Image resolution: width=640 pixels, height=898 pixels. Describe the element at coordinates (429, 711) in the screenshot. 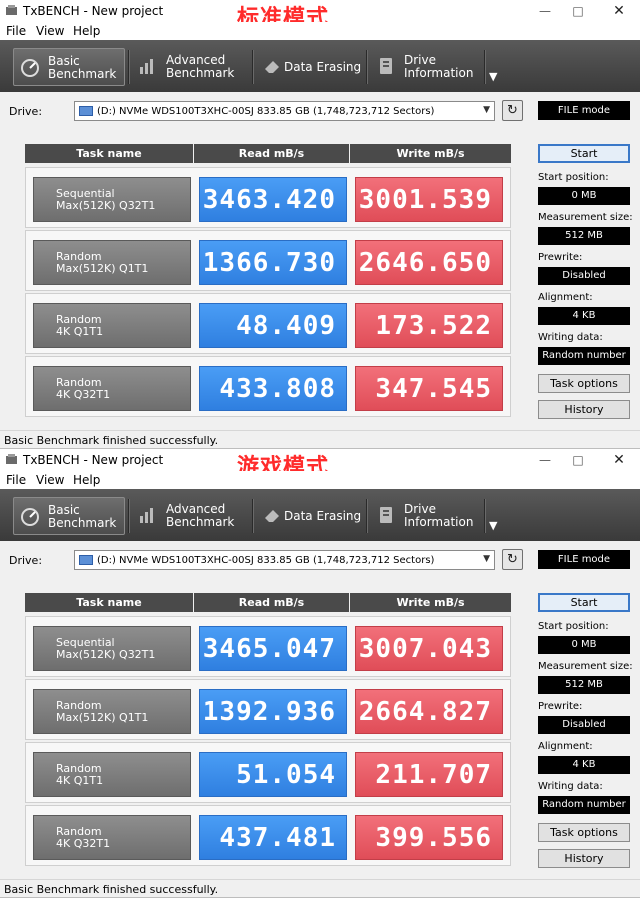

I see `write-value: 2664.827` at that location.